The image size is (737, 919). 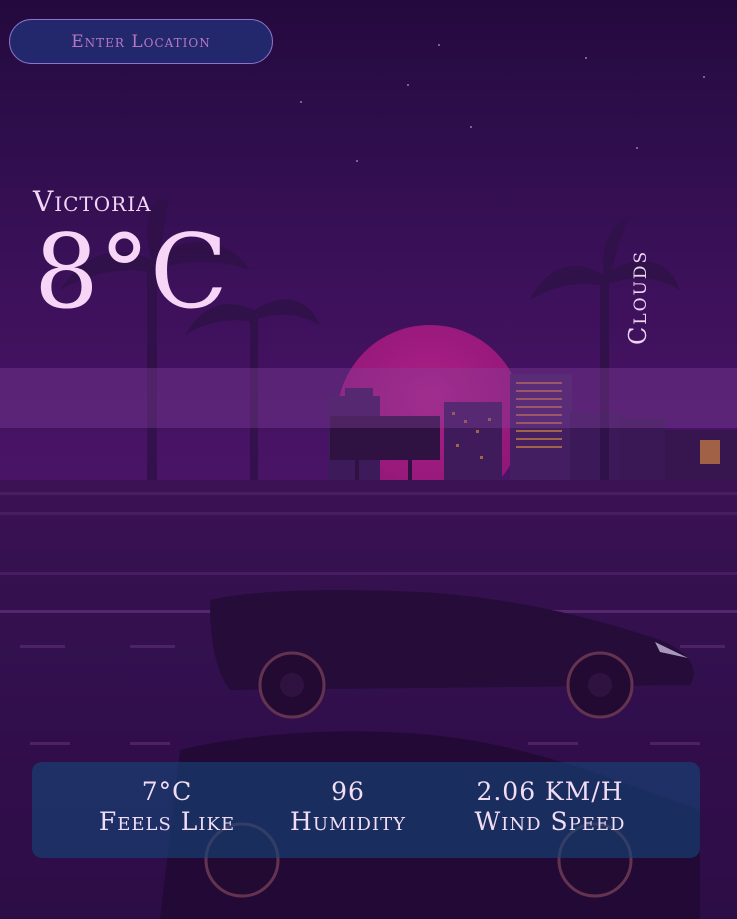 I want to click on current-temperature: 8°C, so click(x=131, y=272).